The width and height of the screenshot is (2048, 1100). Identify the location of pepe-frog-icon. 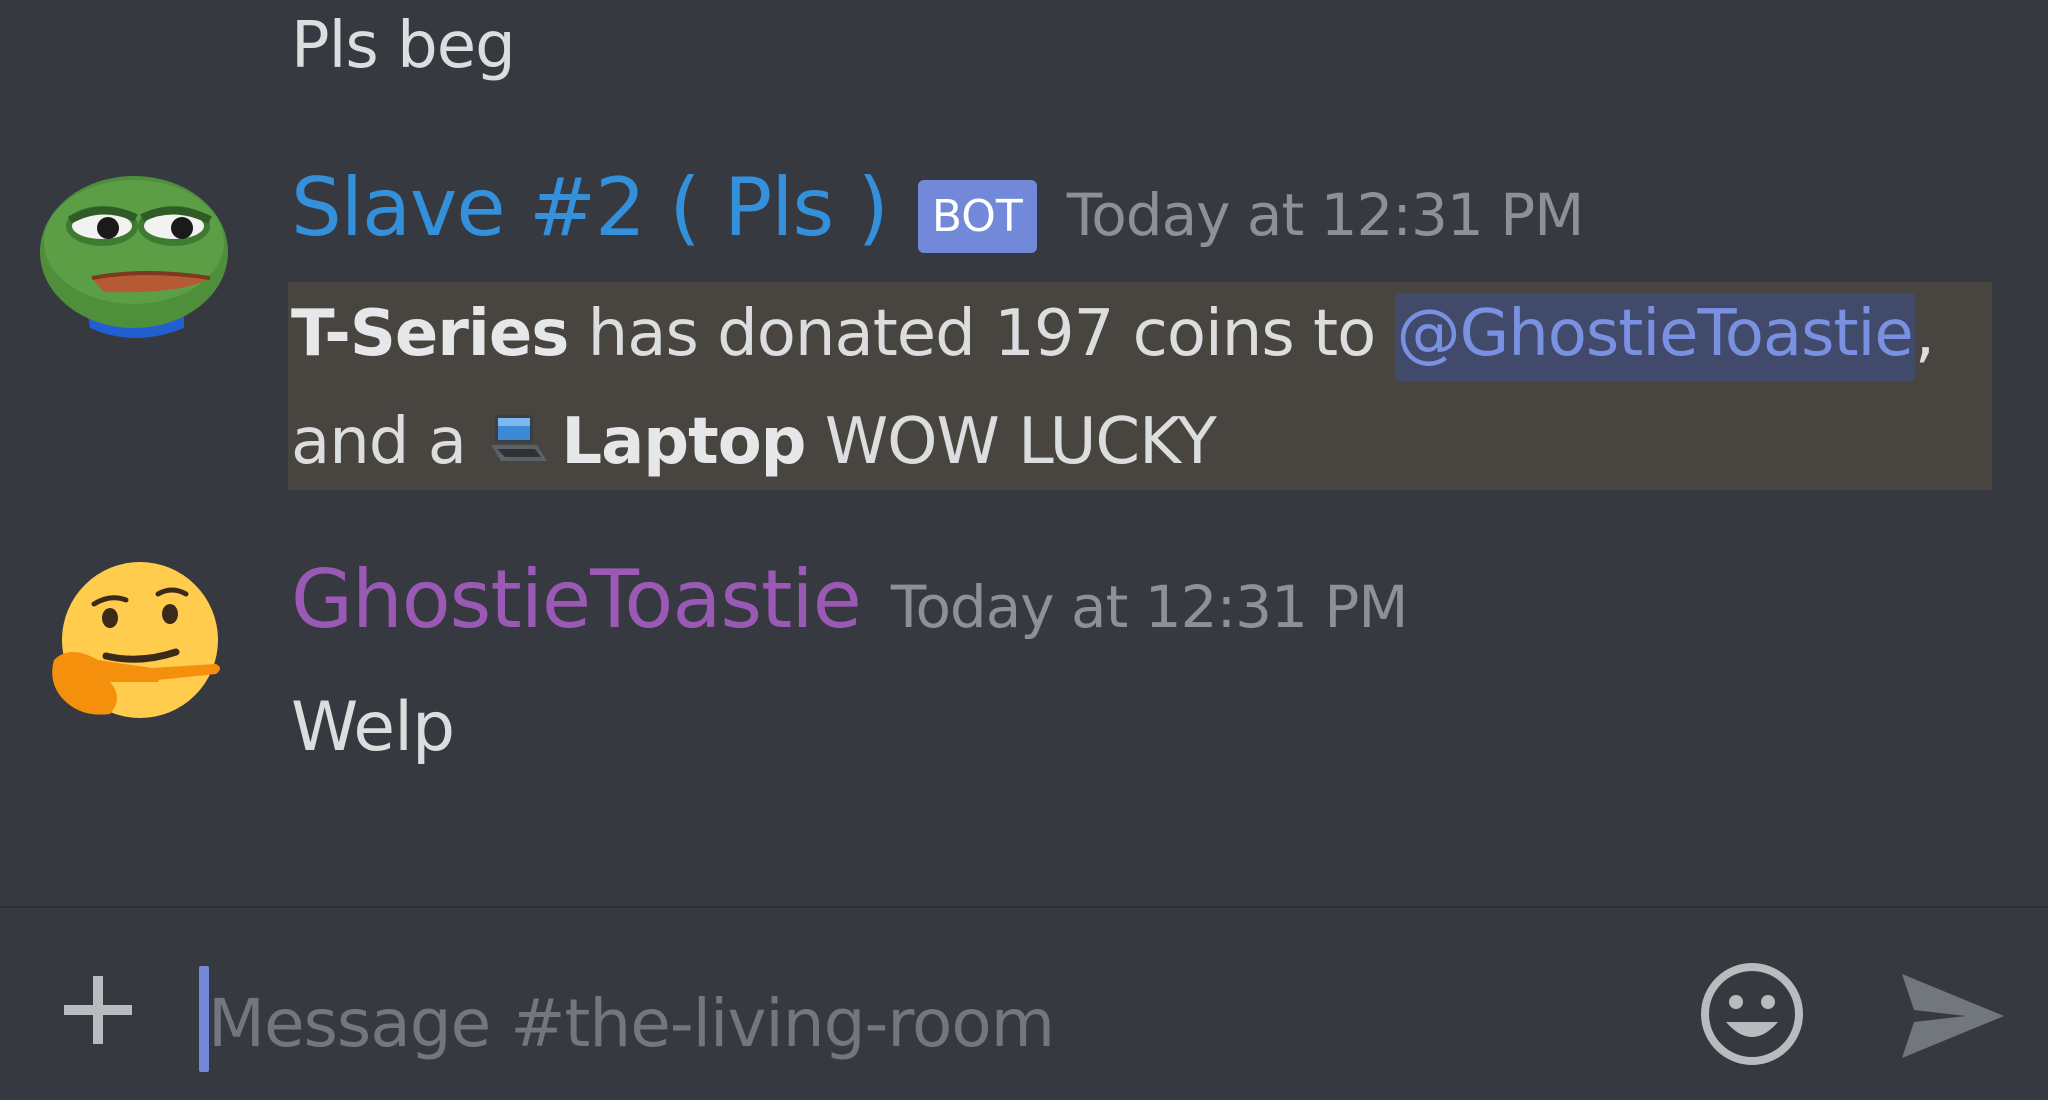
(134, 257).